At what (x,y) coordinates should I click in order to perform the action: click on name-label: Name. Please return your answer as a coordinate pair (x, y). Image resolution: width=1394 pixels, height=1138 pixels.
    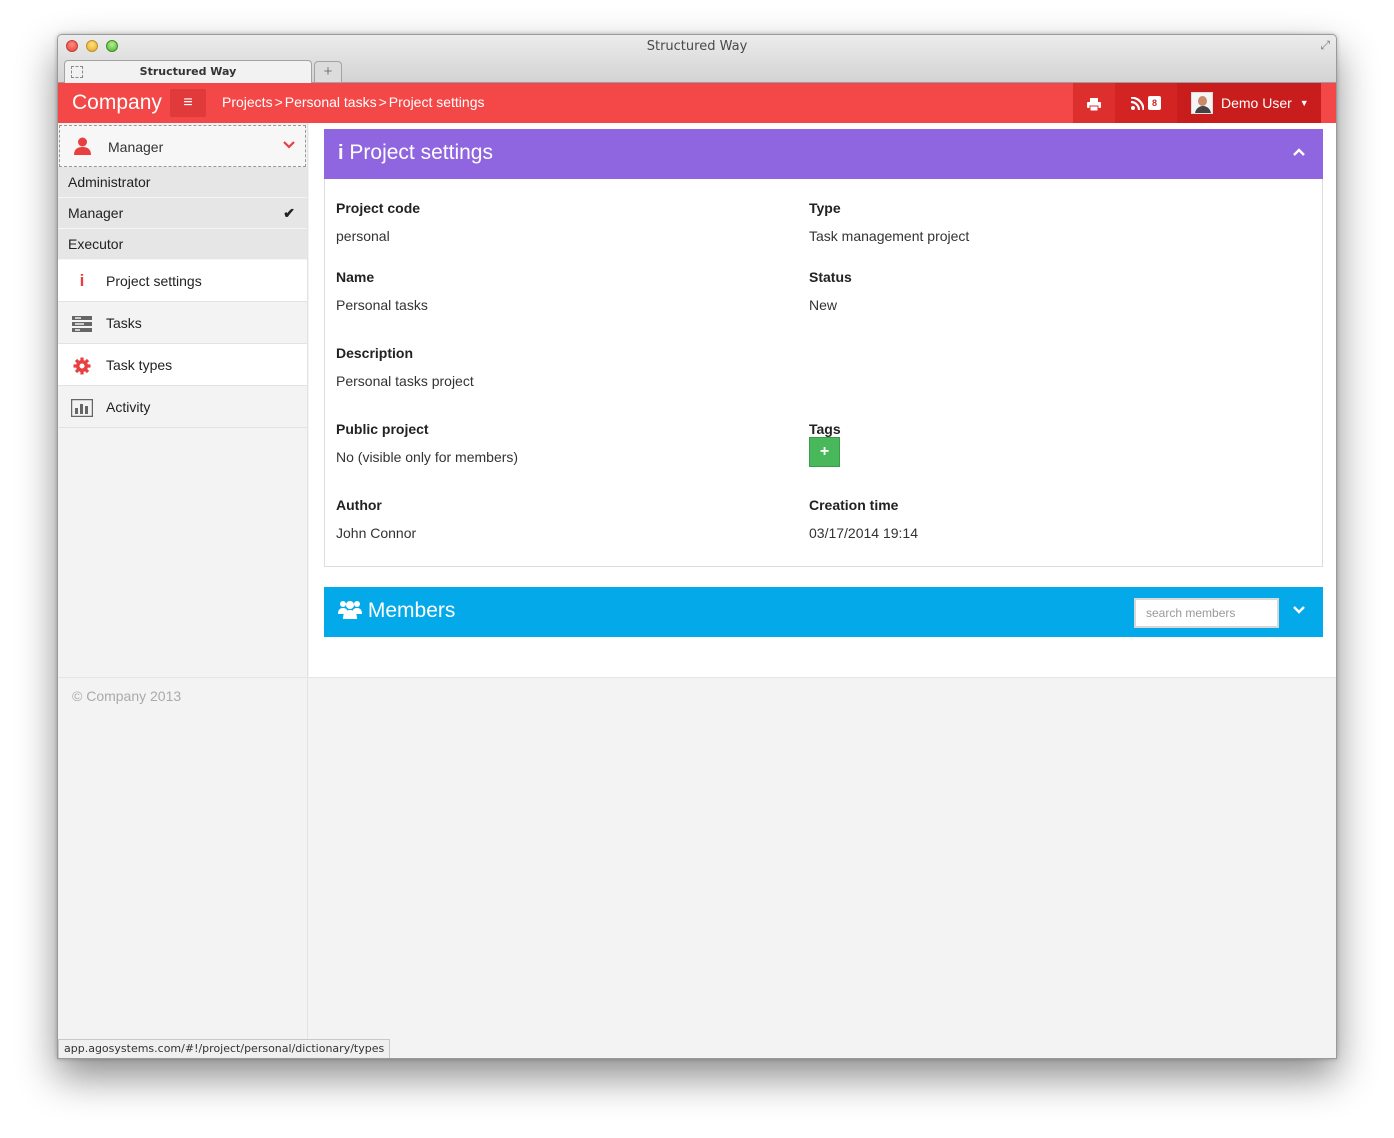
    Looking at the image, I should click on (355, 277).